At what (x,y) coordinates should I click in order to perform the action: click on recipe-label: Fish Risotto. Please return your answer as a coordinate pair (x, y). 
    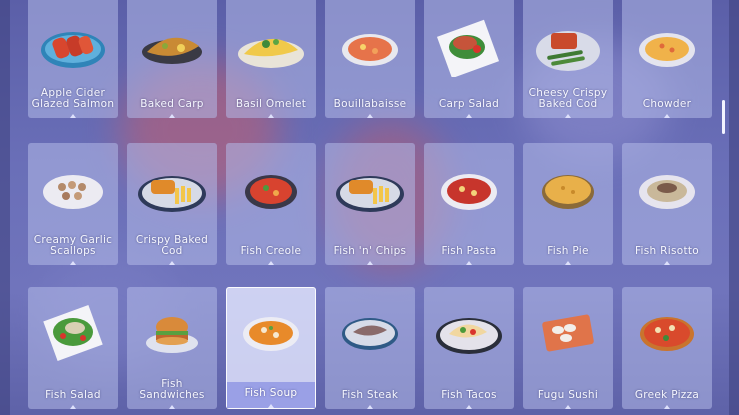
    Looking at the image, I should click on (667, 251).